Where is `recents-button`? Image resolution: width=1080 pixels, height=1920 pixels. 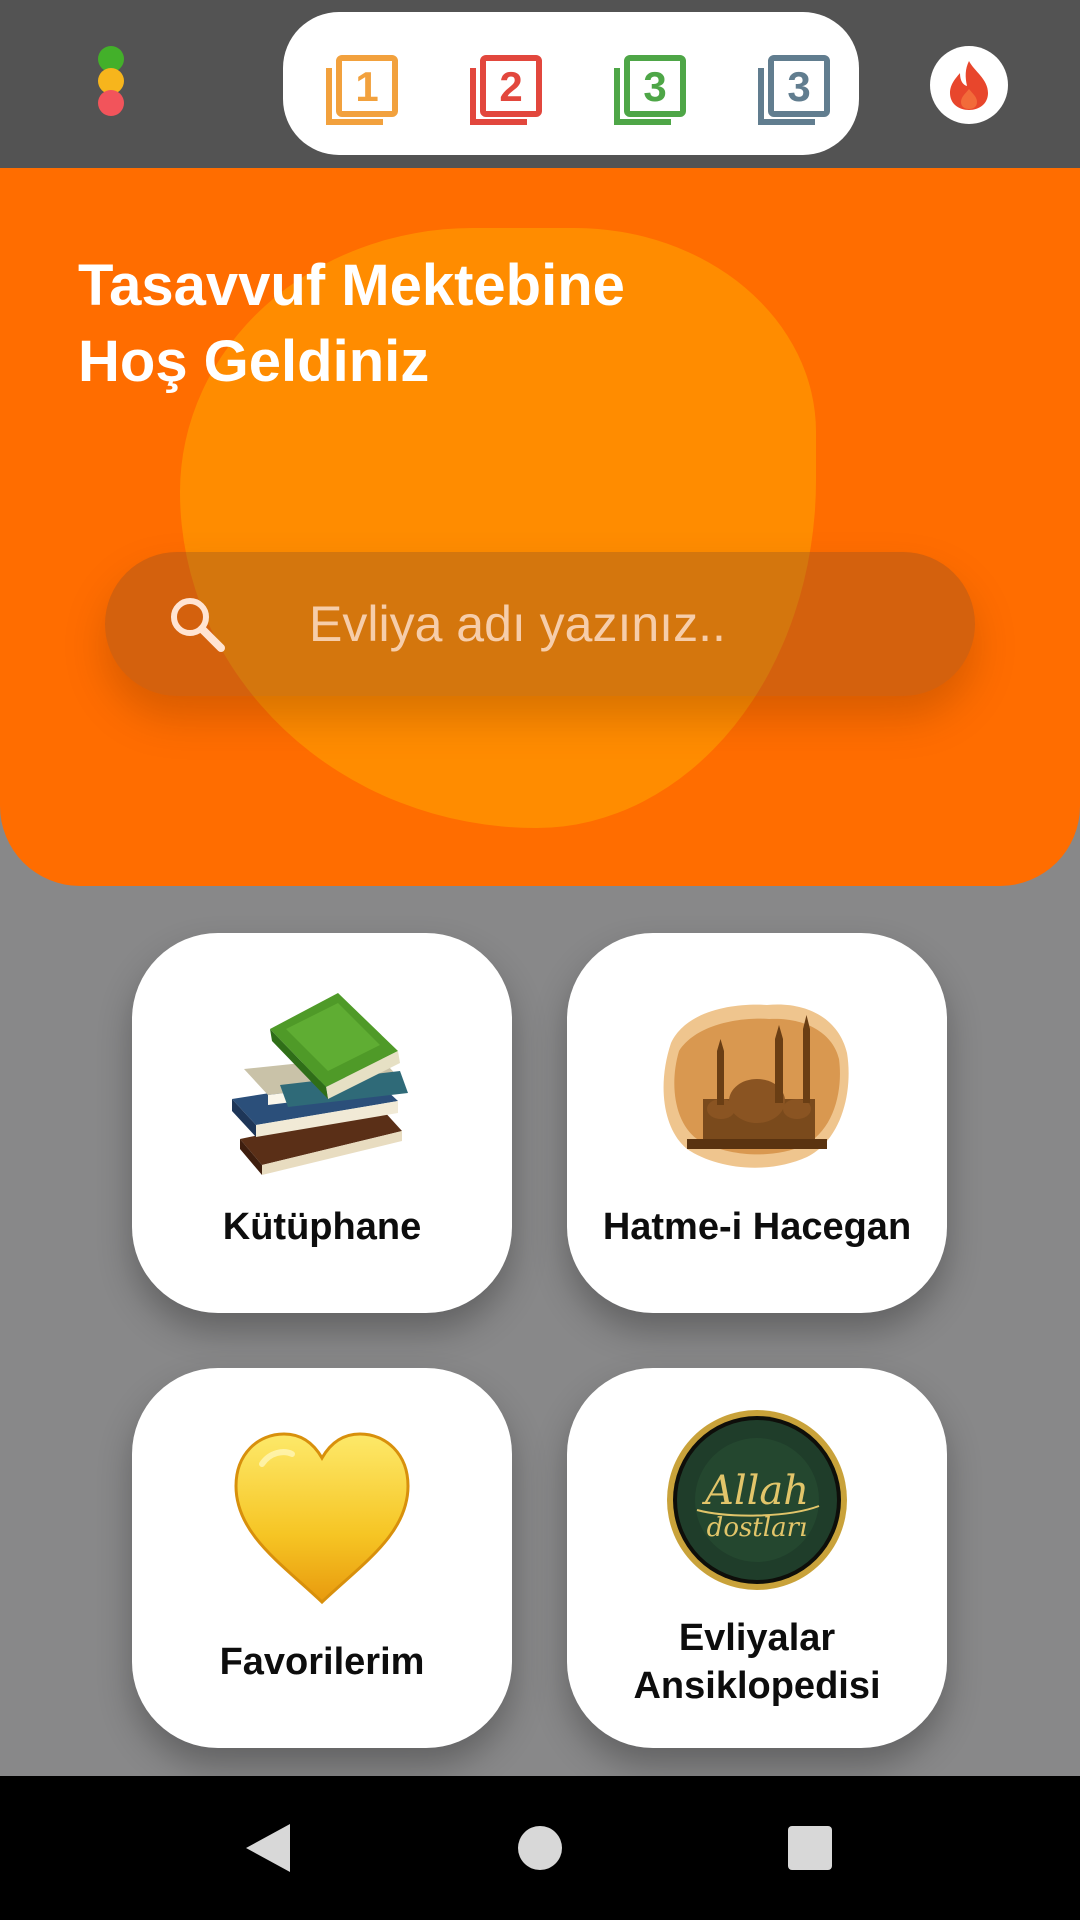
recents-button is located at coordinates (810, 1848).